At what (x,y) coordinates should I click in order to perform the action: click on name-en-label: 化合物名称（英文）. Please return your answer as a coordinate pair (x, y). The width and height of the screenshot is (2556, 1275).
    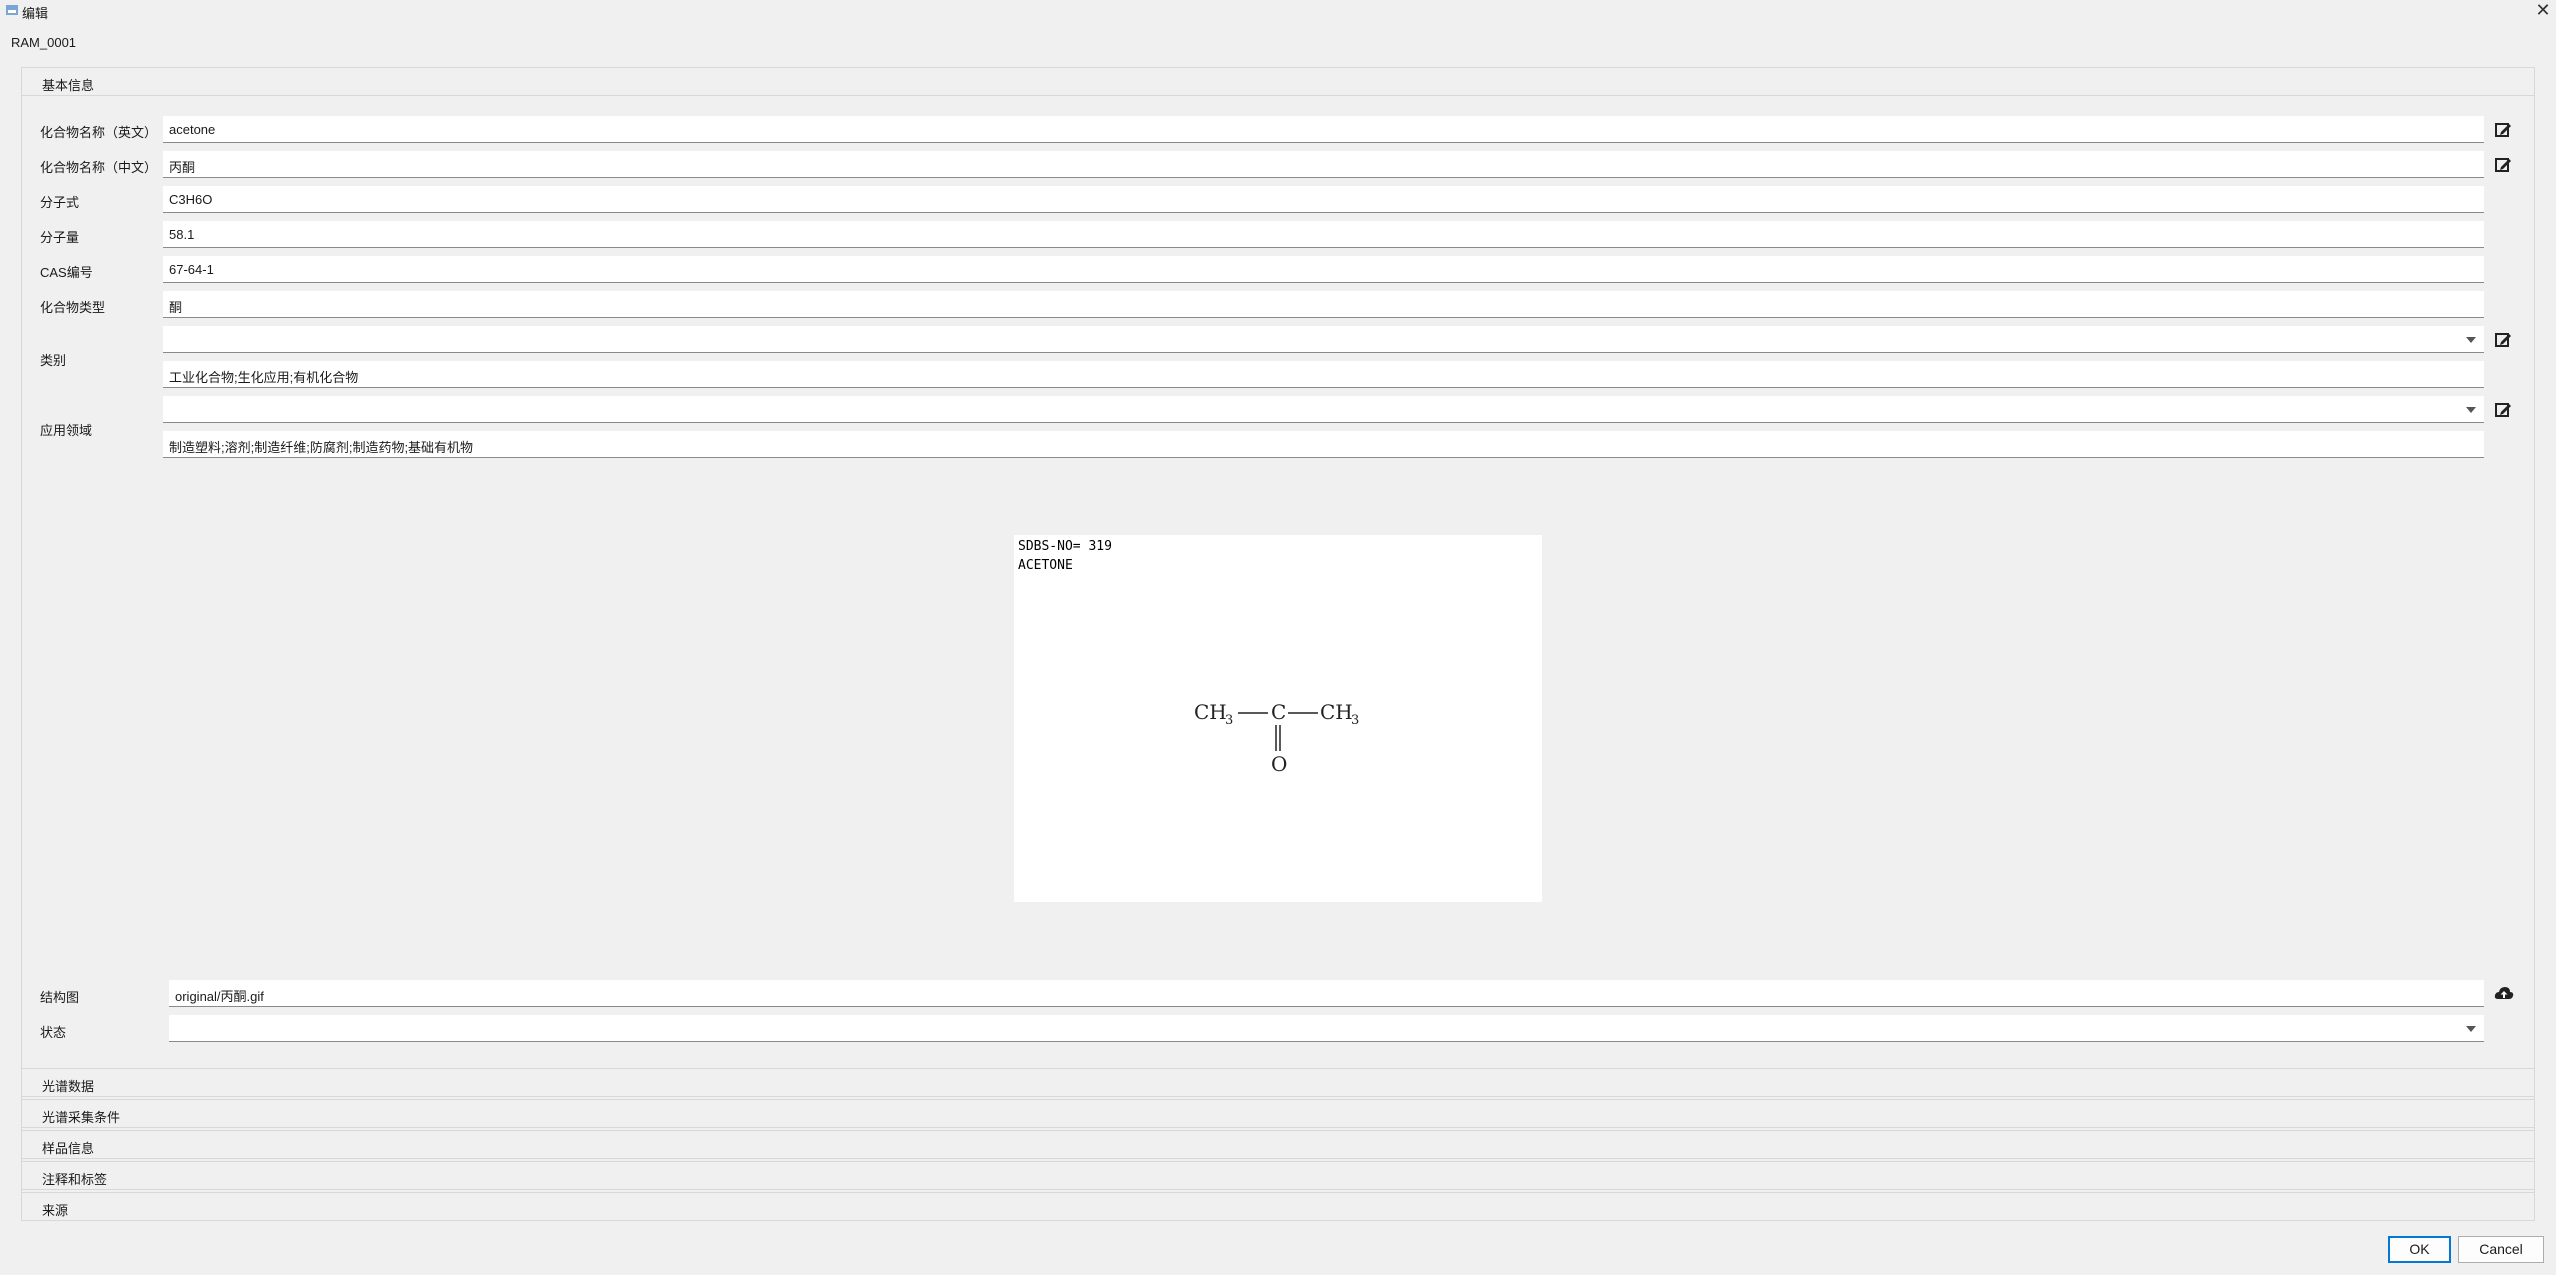
    Looking at the image, I should click on (99, 132).